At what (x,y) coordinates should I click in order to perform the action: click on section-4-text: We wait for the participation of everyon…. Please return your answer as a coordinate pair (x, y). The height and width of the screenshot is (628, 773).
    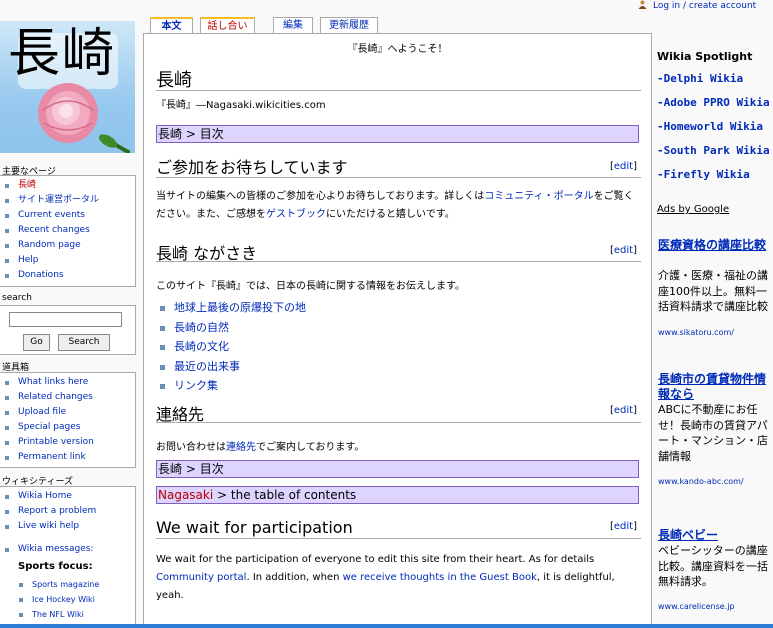
    Looking at the image, I should click on (385, 577).